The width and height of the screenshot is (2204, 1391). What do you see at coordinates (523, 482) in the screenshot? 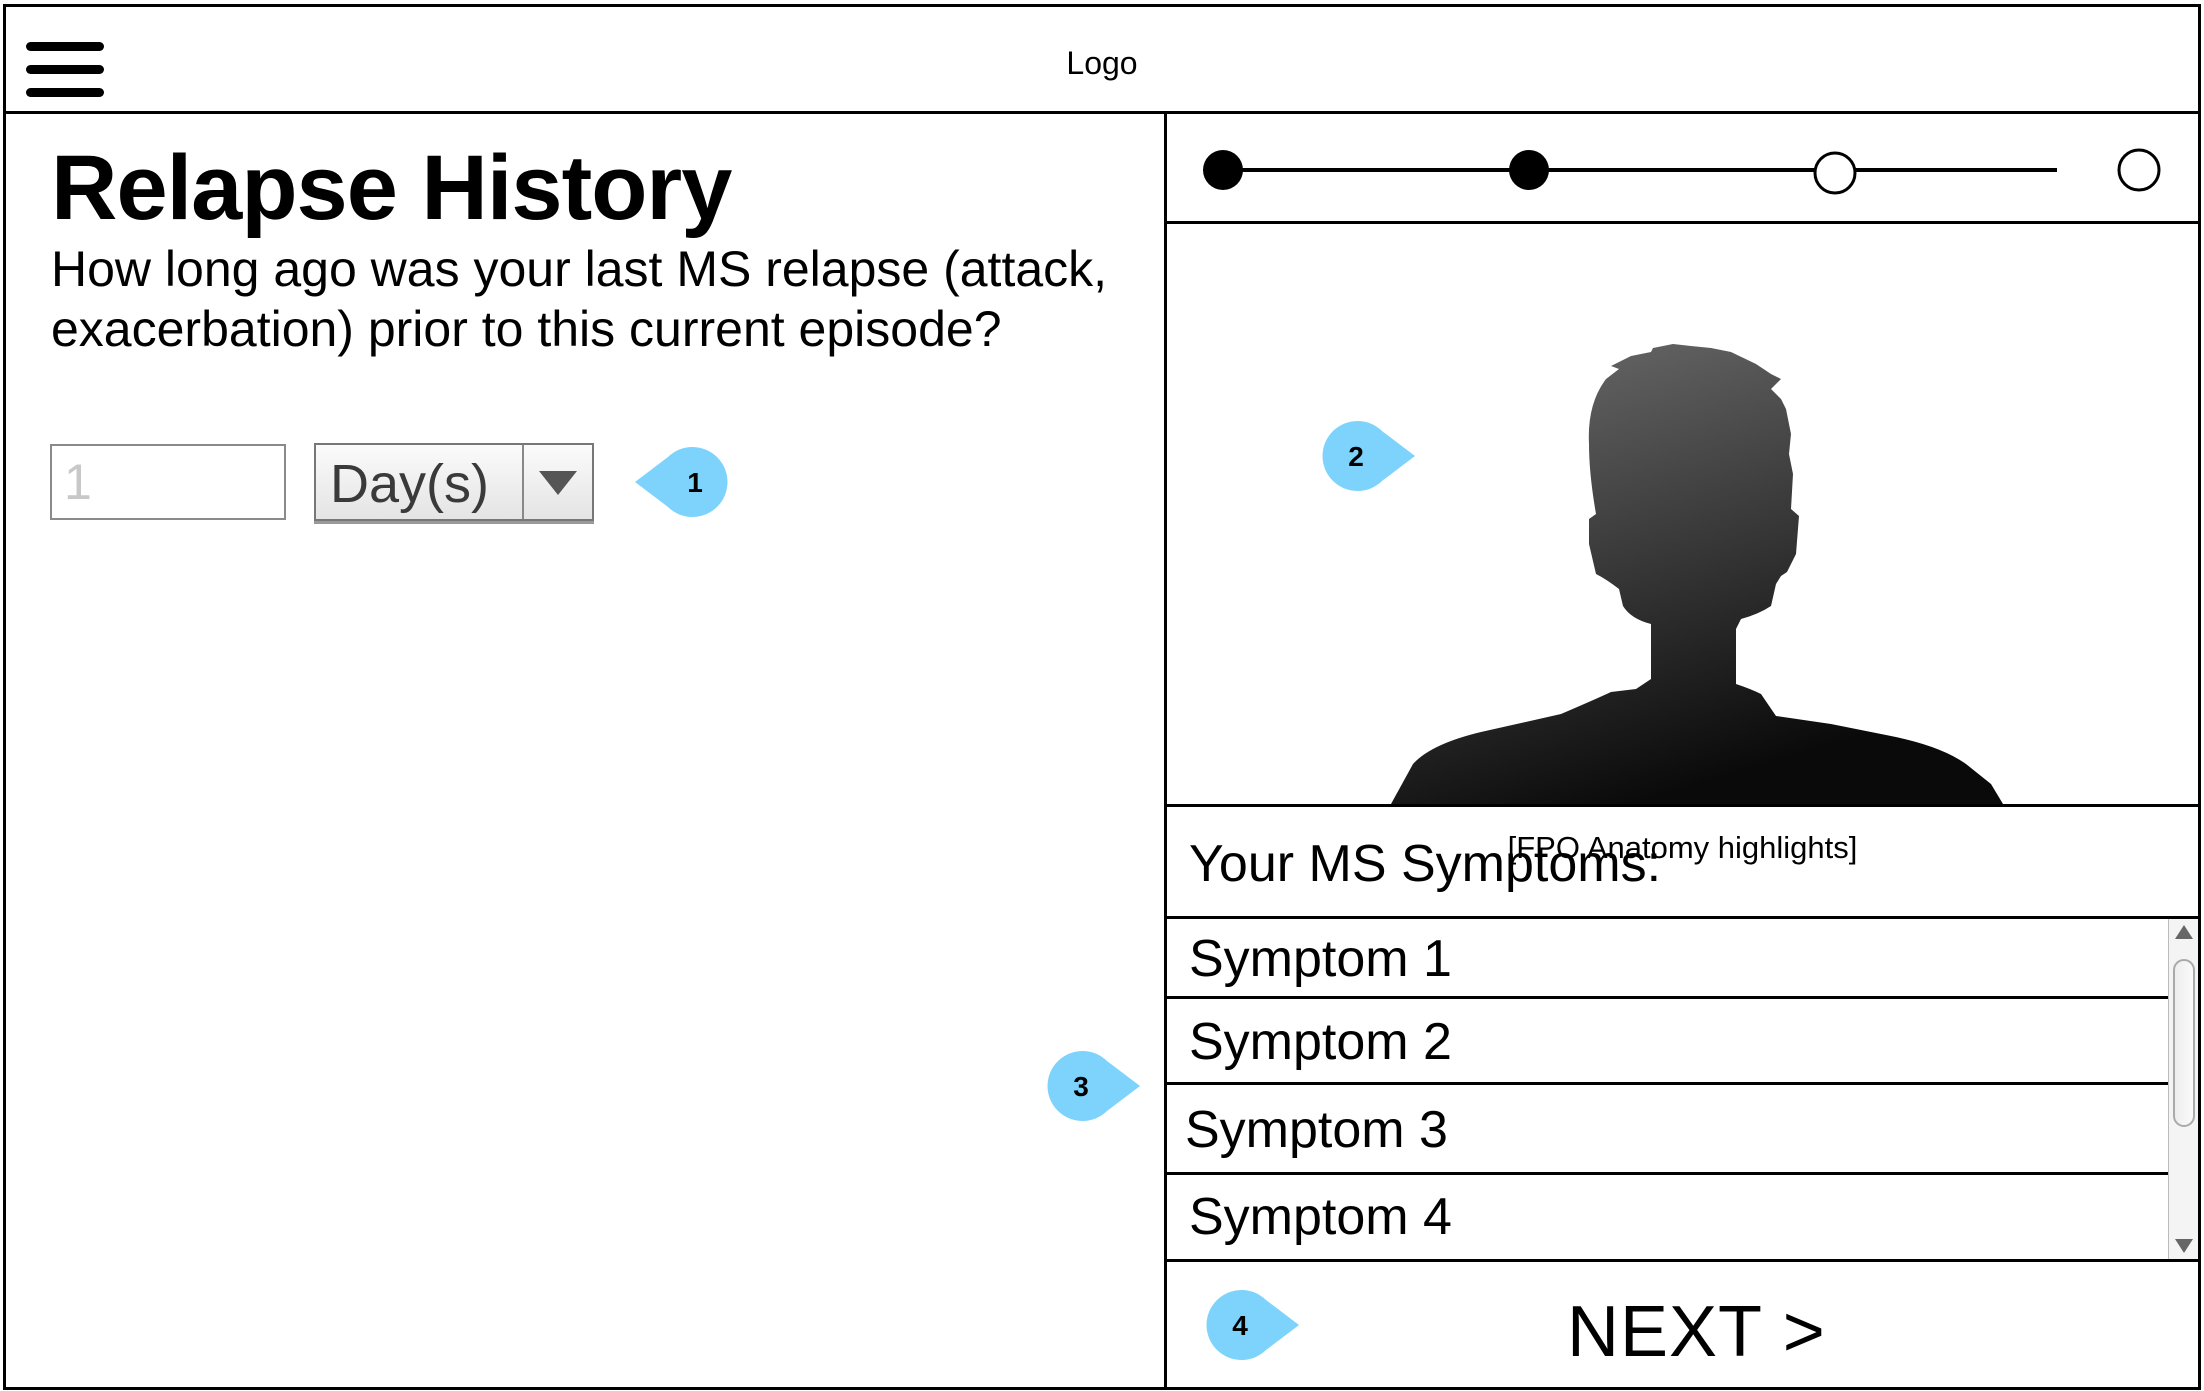
I see `select-divider` at bounding box center [523, 482].